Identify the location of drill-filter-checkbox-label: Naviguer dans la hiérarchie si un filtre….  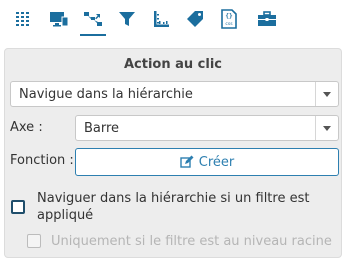
(182, 207).